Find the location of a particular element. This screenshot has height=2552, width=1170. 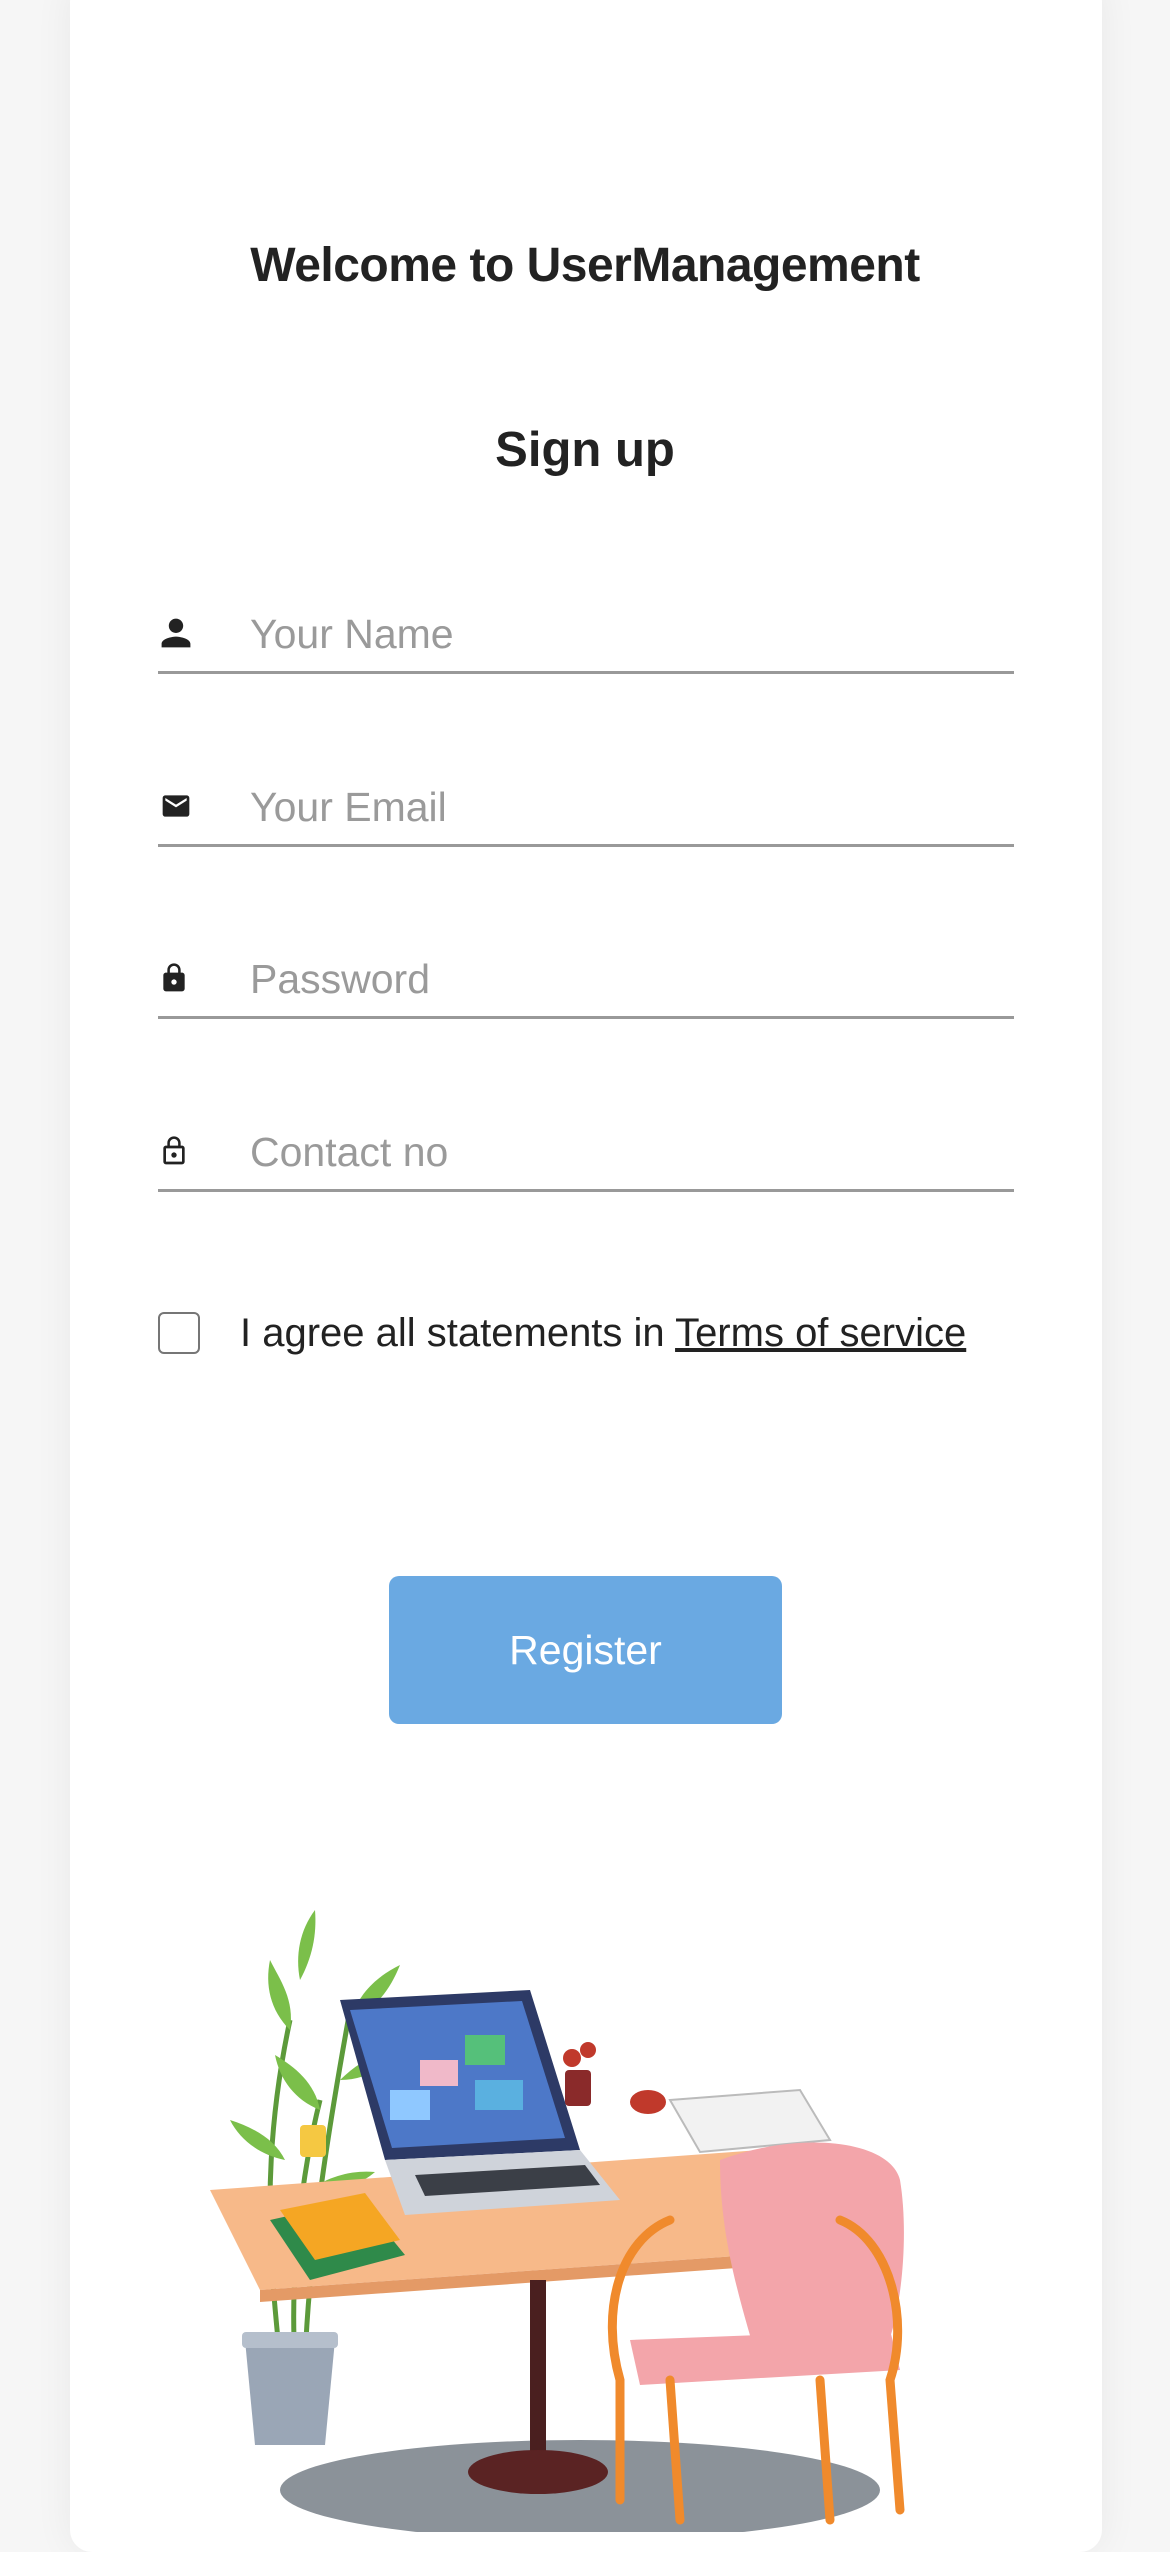

contact-field is located at coordinates (586, 1156).